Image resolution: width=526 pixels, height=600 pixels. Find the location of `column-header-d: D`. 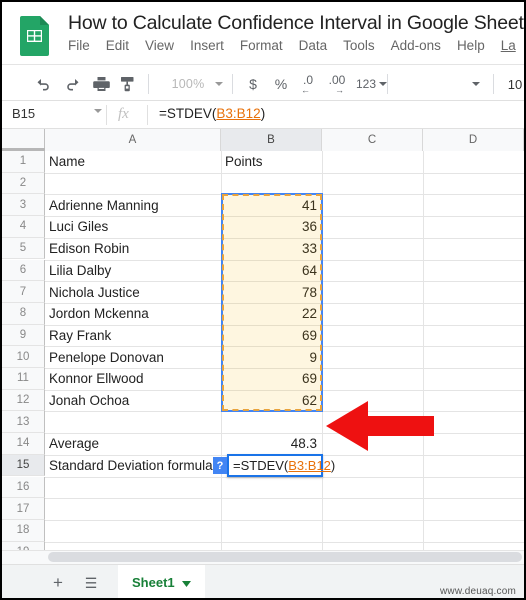

column-header-d: D is located at coordinates (473, 140).